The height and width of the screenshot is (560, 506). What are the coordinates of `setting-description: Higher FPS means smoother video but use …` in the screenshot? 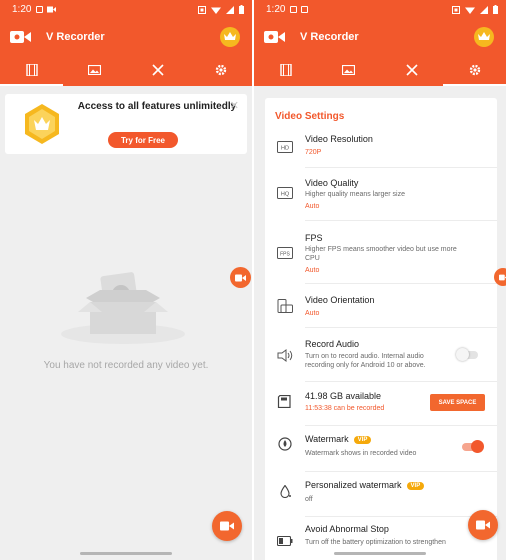 It's located at (381, 254).